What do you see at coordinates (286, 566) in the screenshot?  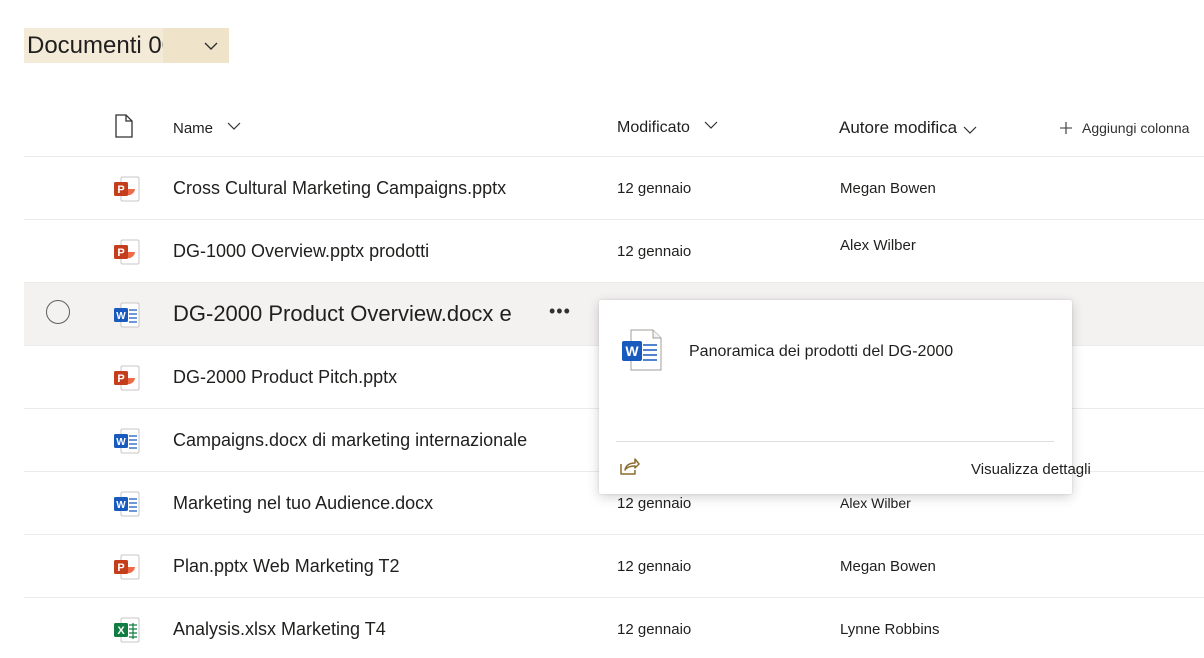 I see `file-name-link: Plan.pptx Web Marketing T2` at bounding box center [286, 566].